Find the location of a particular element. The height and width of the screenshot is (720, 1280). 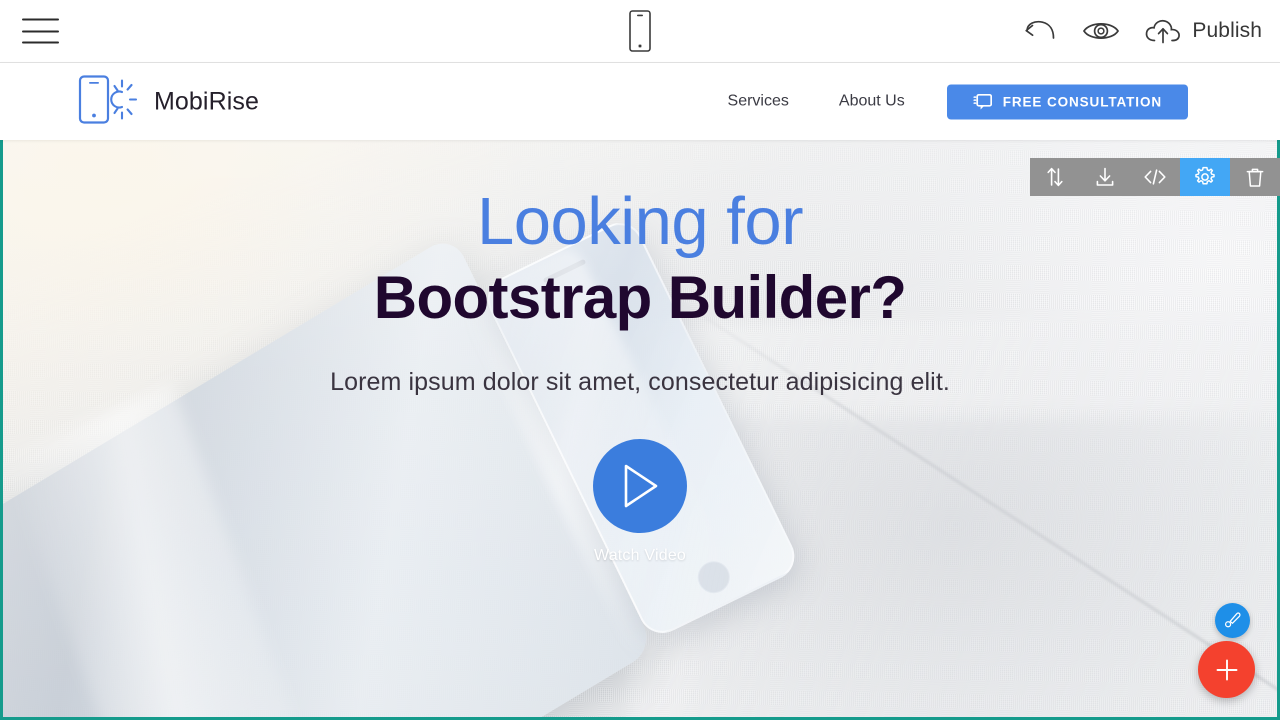

free-consultation-button: FREE CONSULTATION is located at coordinates (1067, 101).